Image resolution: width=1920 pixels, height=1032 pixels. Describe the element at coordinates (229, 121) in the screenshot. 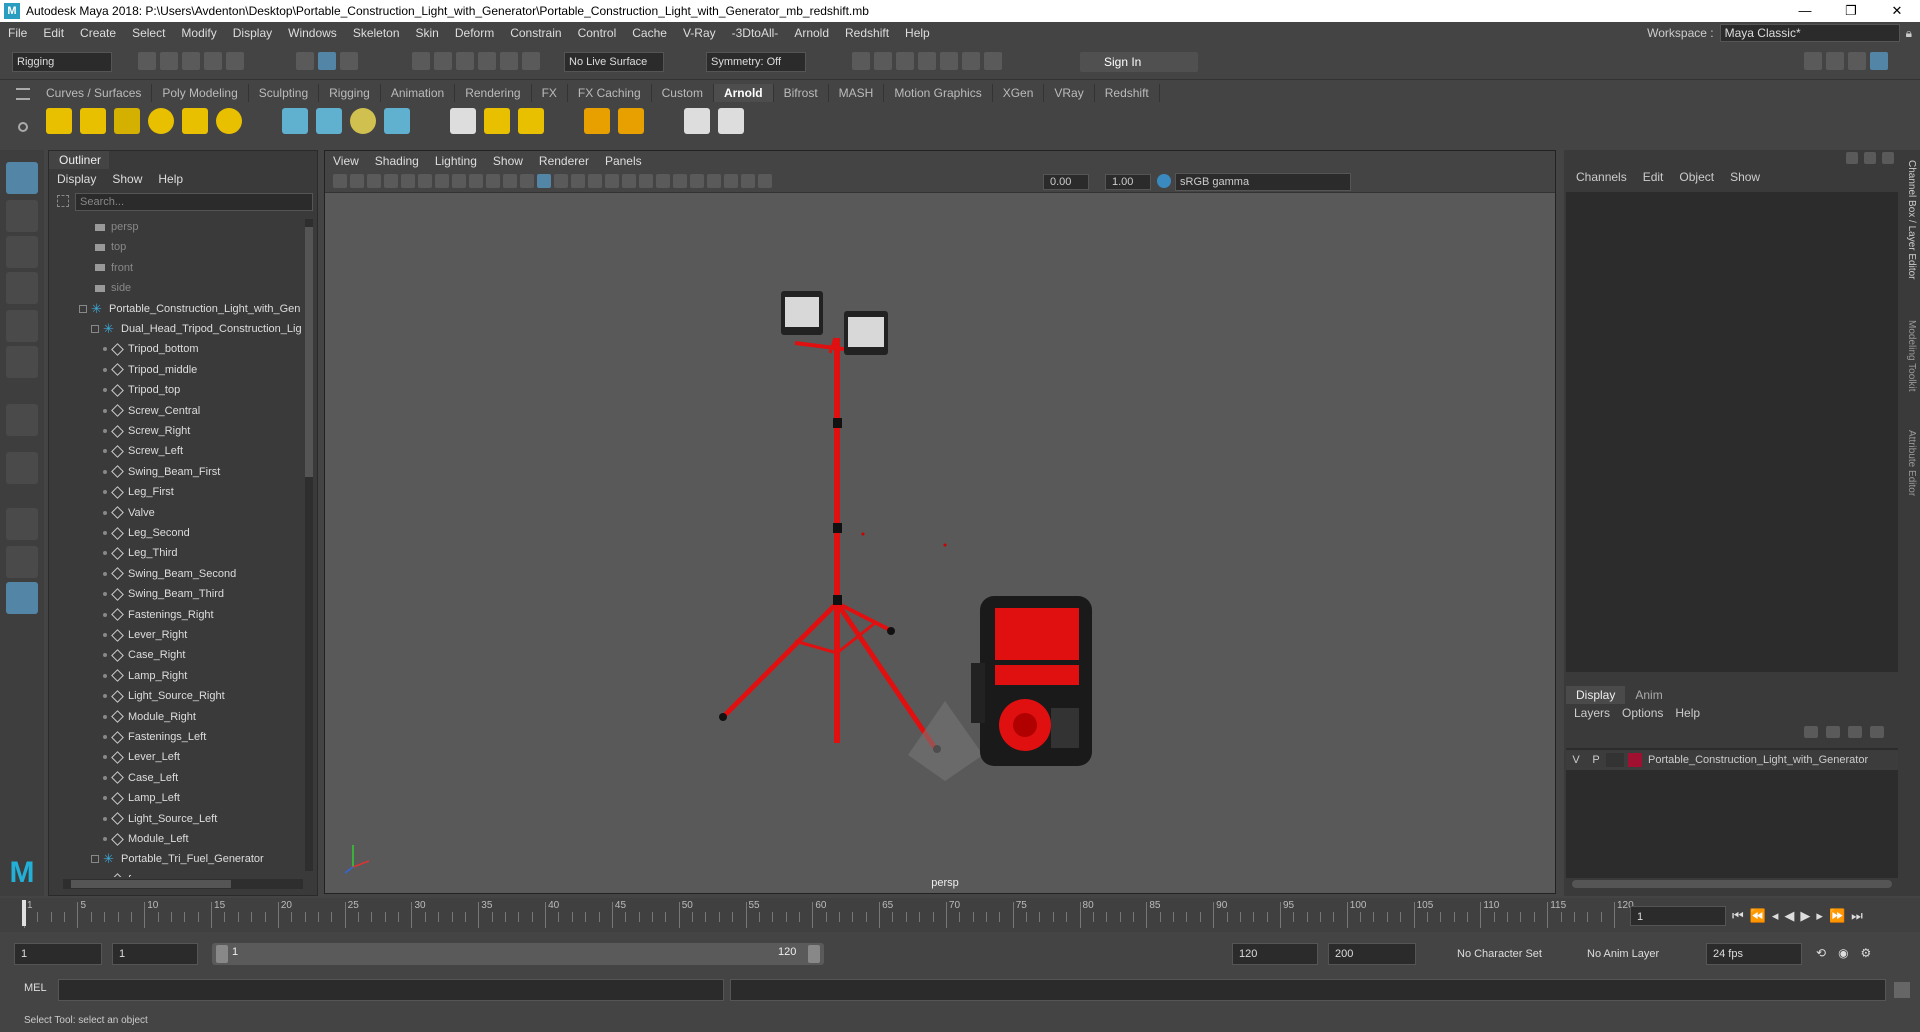

I see `arnold-physical-sky-icon` at that location.